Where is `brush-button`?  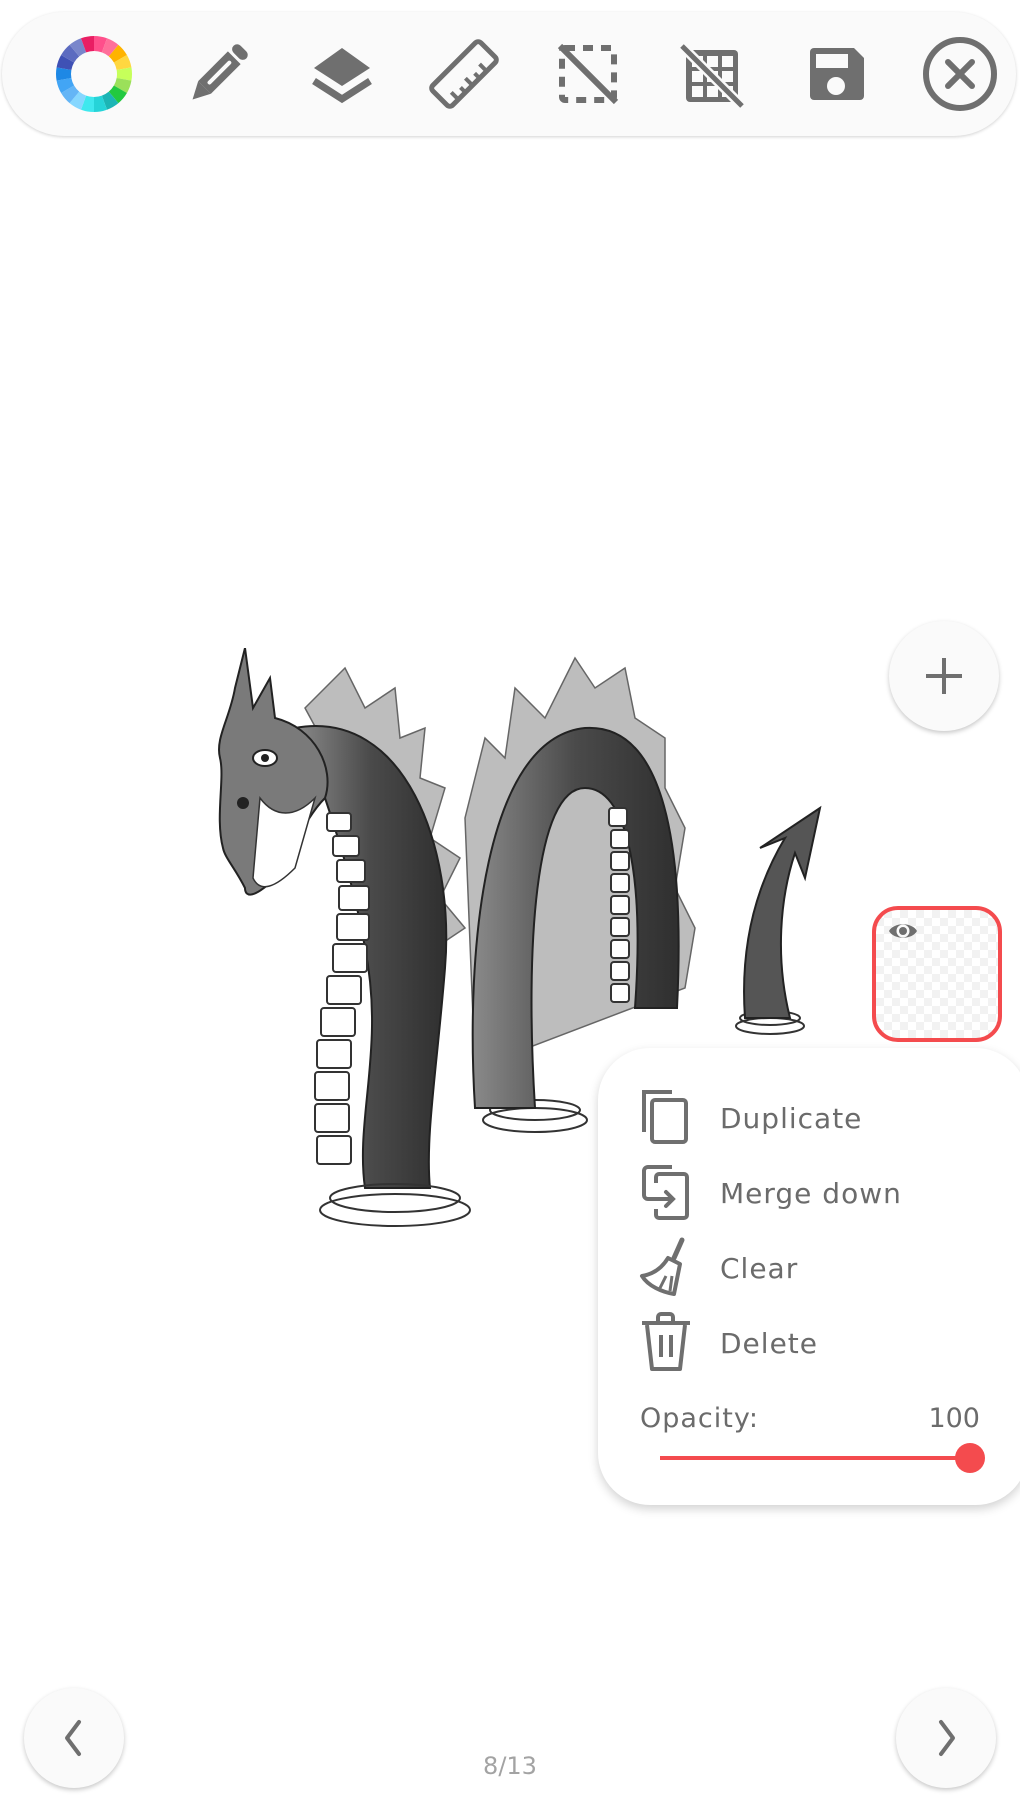
brush-button is located at coordinates (218, 74).